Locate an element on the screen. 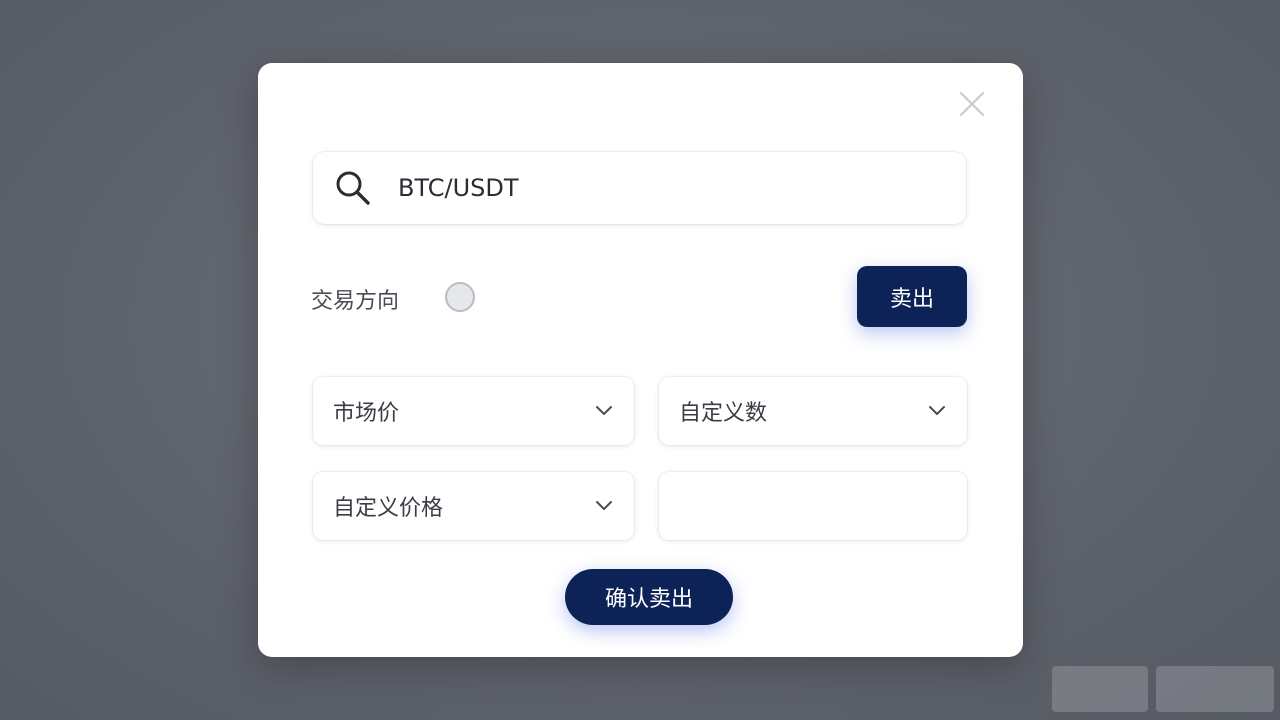 The height and width of the screenshot is (720, 1280). trade-direction-radio is located at coordinates (460, 297).